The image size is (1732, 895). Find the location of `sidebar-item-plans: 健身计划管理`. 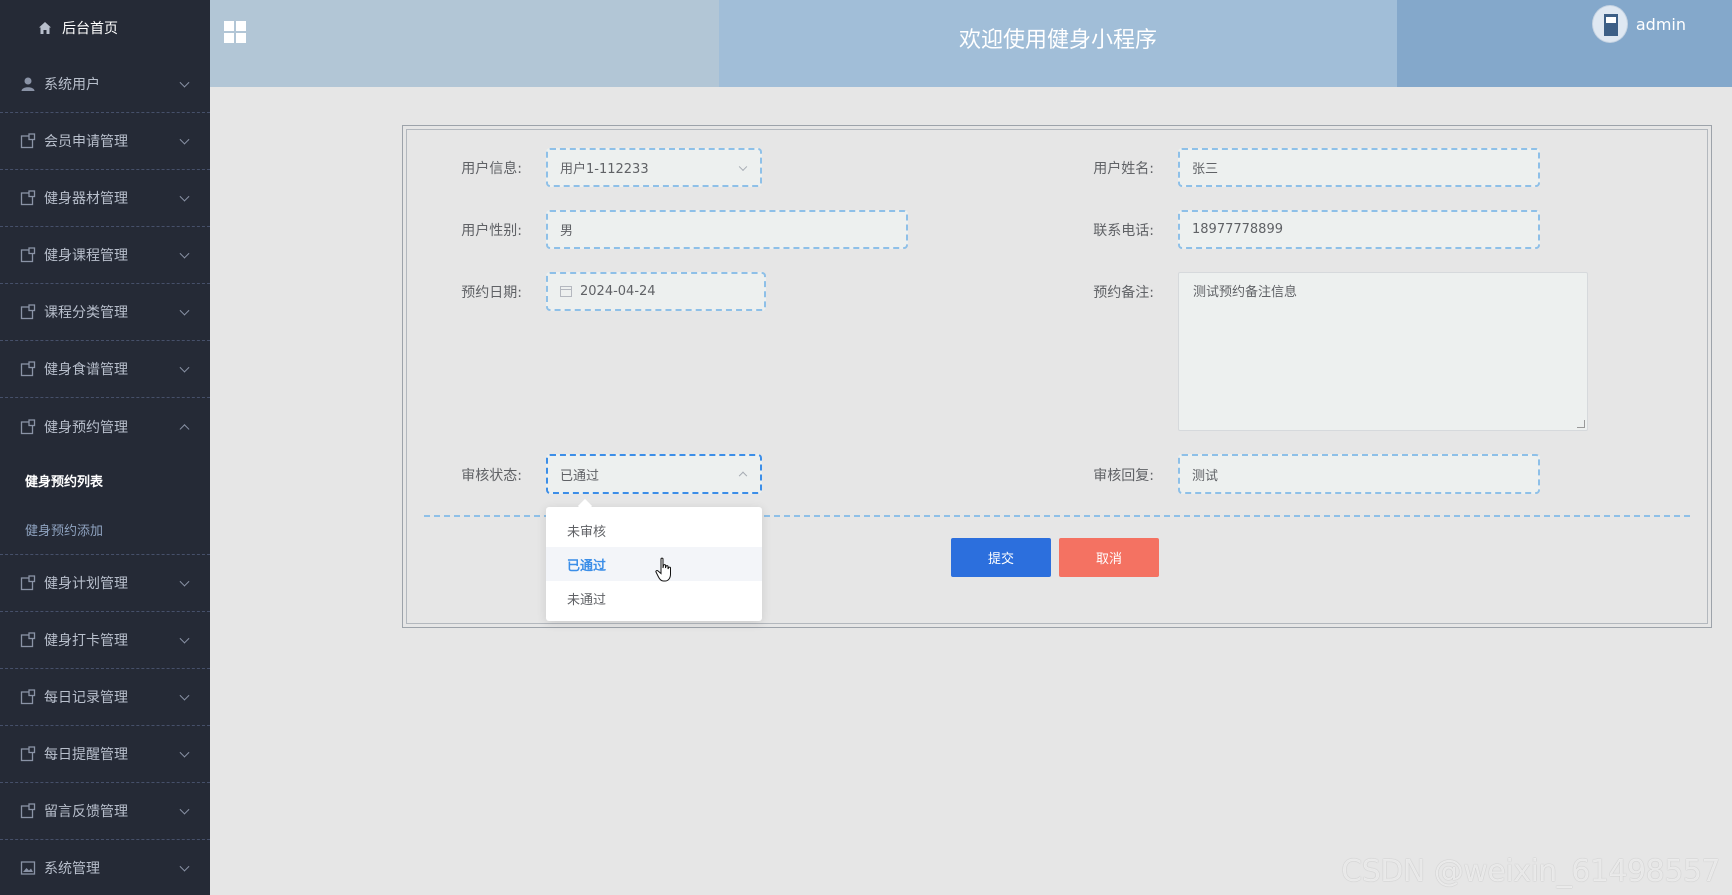

sidebar-item-plans: 健身计划管理 is located at coordinates (105, 583).